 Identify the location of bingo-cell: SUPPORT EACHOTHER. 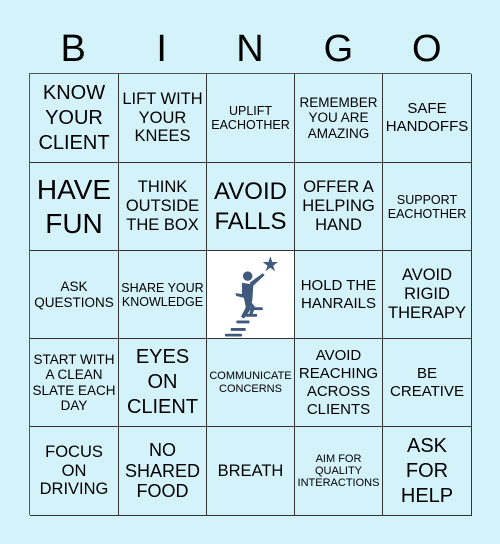
(427, 207).